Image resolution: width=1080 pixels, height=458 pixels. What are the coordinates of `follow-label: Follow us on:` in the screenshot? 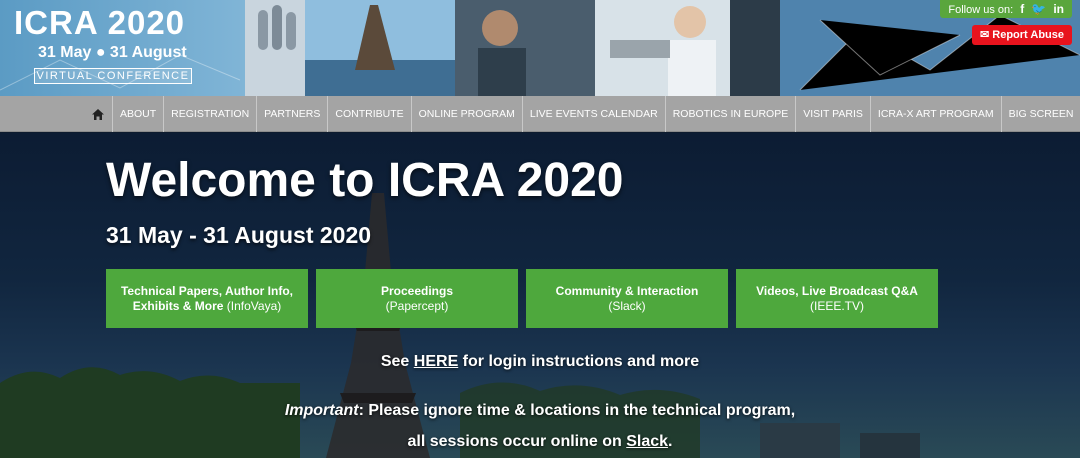 It's located at (981, 10).